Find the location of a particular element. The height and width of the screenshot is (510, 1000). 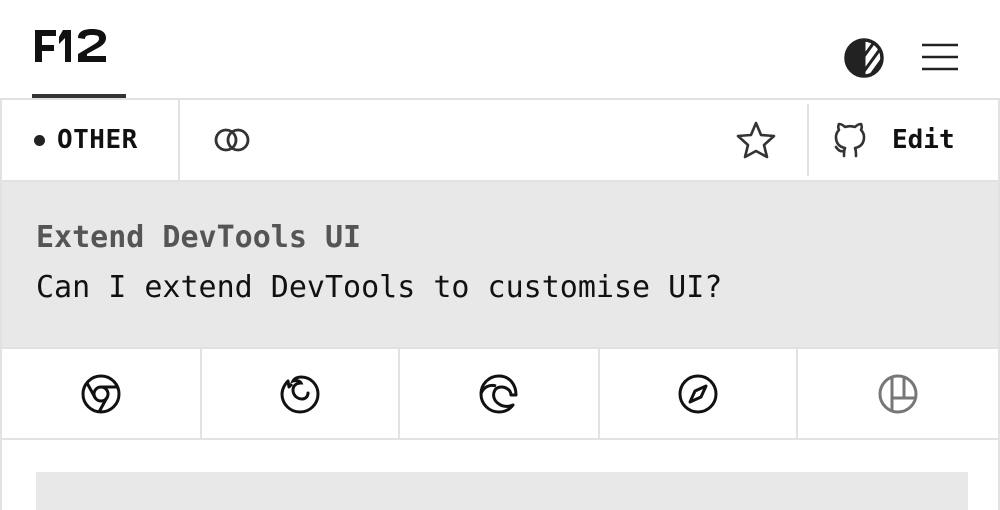

logo-glyphs is located at coordinates (70, 45).